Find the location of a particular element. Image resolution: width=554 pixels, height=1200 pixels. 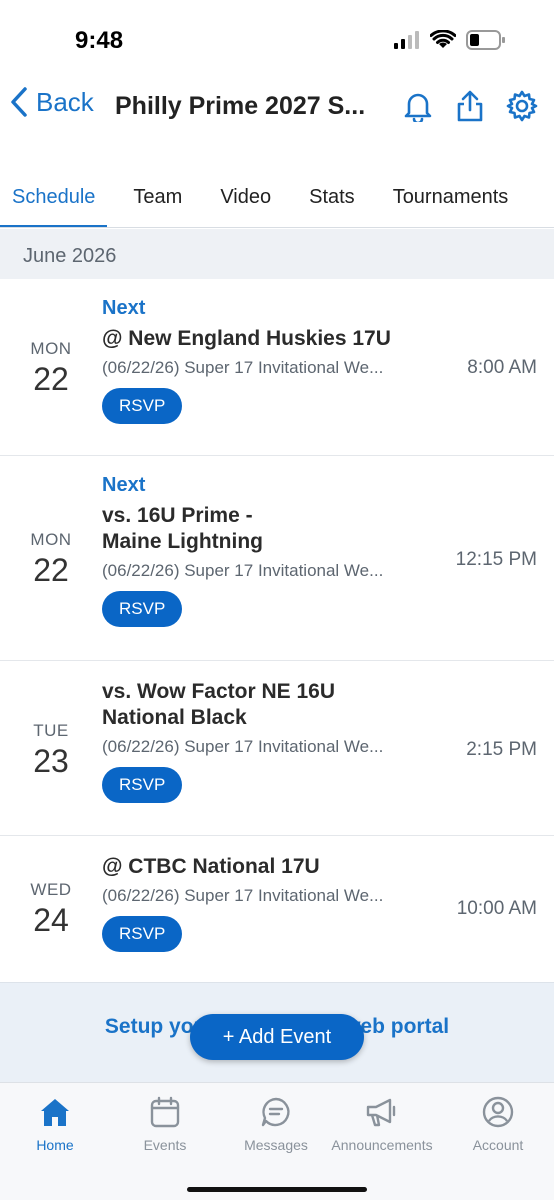

tabbar-label: Account is located at coordinates (498, 1145).